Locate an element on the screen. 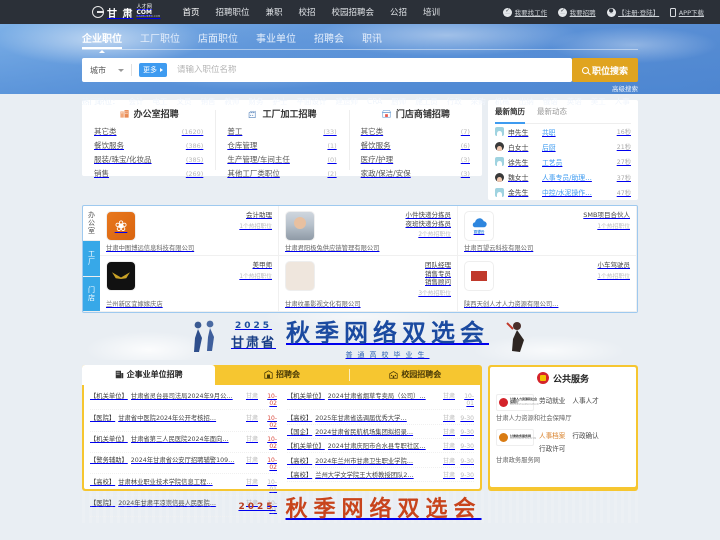  company-cell: 百望云 SMB项目合伙人 1个热招职位 甘肃百望云科技有限公司 is located at coordinates (547, 230).